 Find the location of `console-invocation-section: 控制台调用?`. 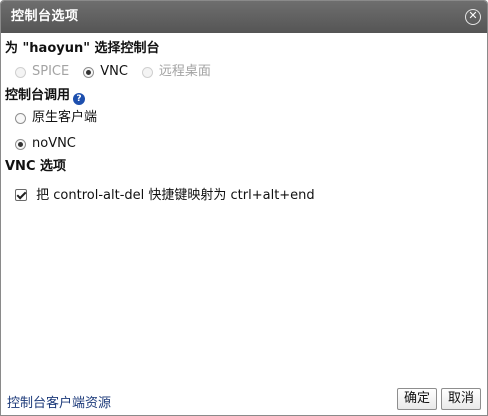

console-invocation-section: 控制台调用? is located at coordinates (45, 94).